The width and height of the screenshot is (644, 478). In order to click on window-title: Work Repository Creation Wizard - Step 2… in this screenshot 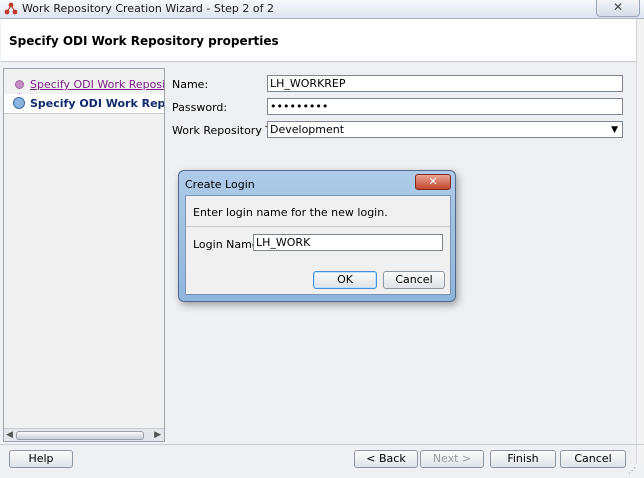, I will do `click(148, 8)`.